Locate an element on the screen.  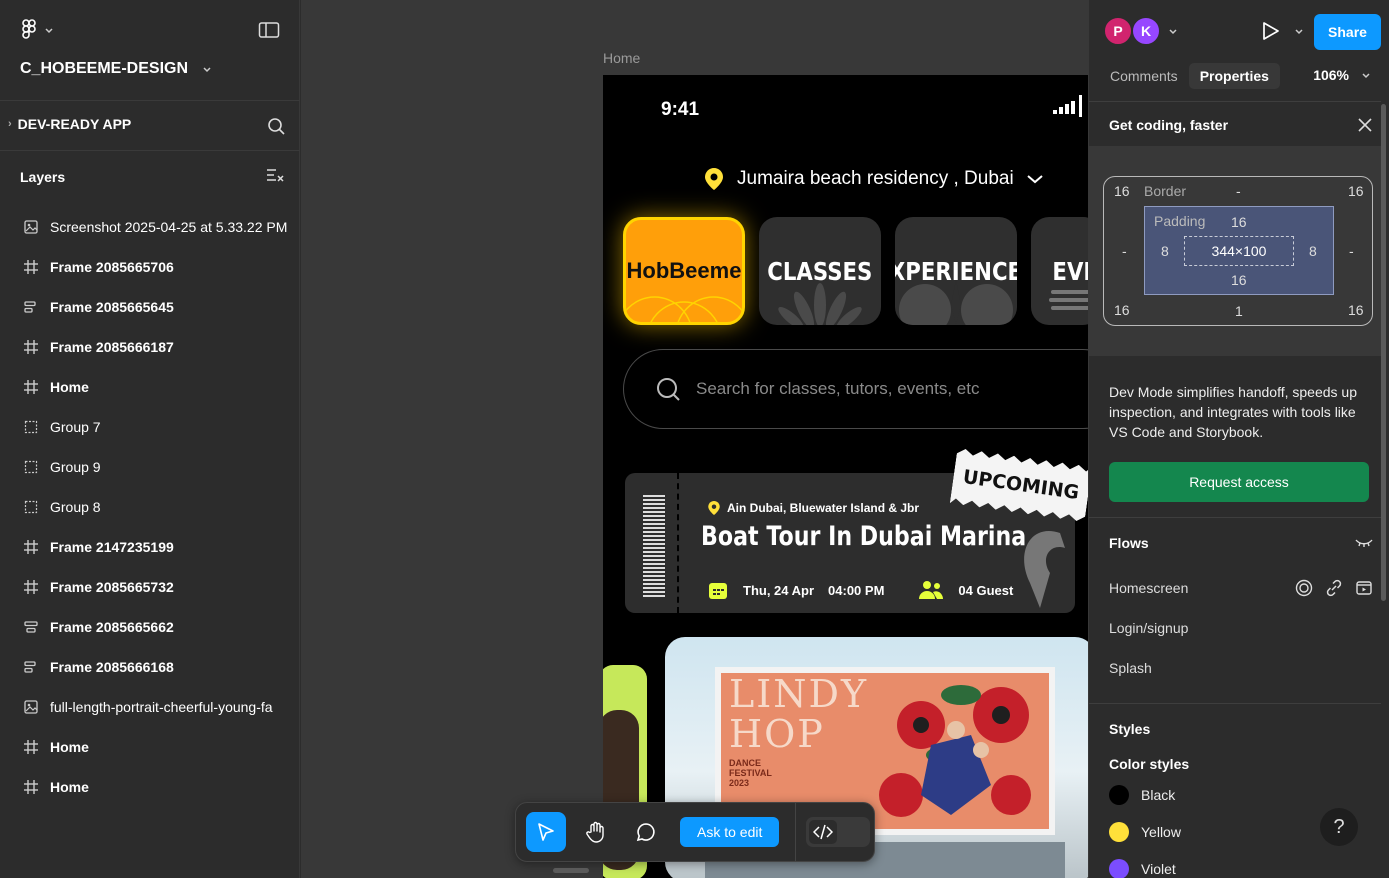
layer-item: Group 7 is located at coordinates (150, 427).